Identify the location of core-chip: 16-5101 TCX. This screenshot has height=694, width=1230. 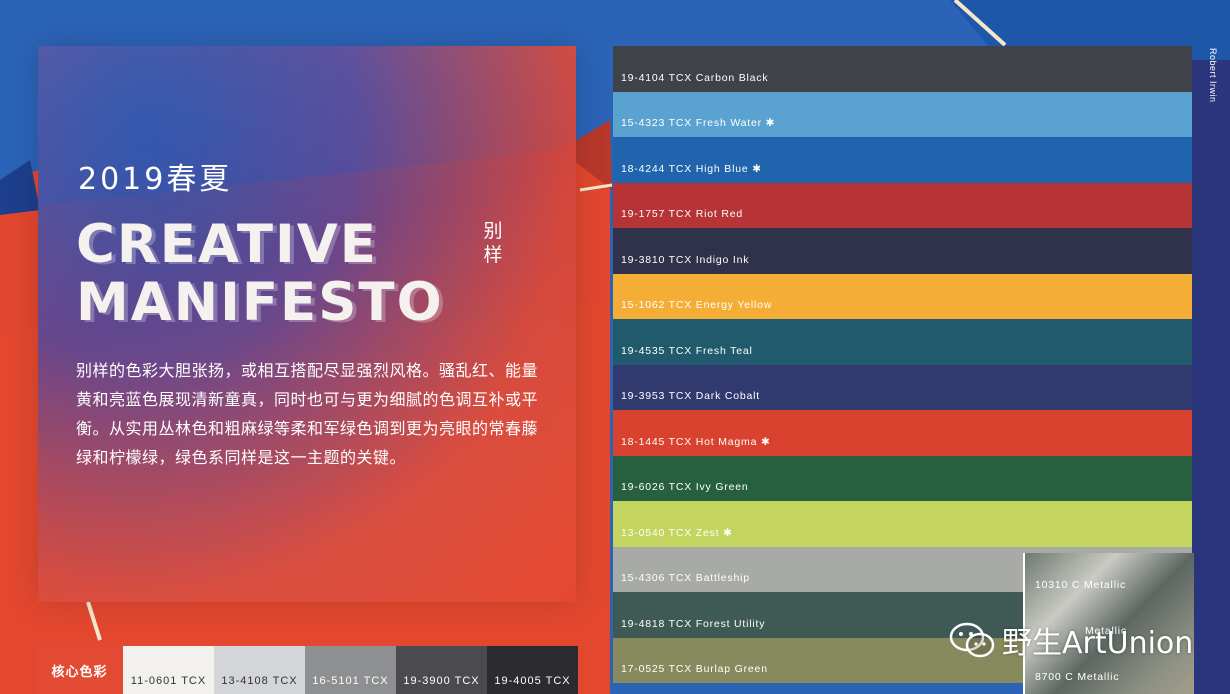
(350, 670).